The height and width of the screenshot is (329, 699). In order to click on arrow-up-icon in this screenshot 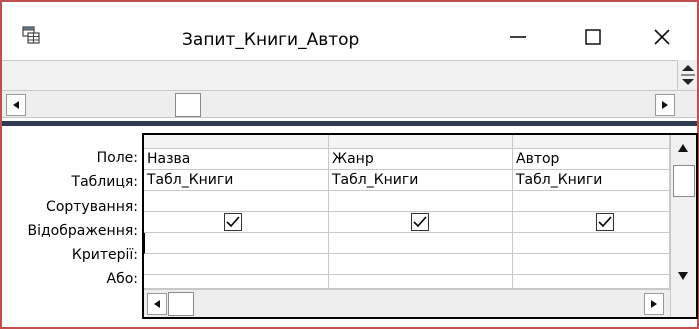, I will do `click(683, 148)`.